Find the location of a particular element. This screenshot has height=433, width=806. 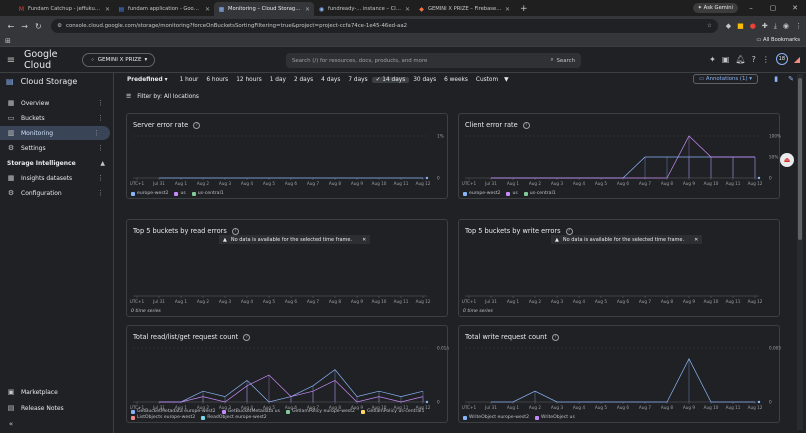

legend-item: ReadObject europe-west2 is located at coordinates (234, 417).